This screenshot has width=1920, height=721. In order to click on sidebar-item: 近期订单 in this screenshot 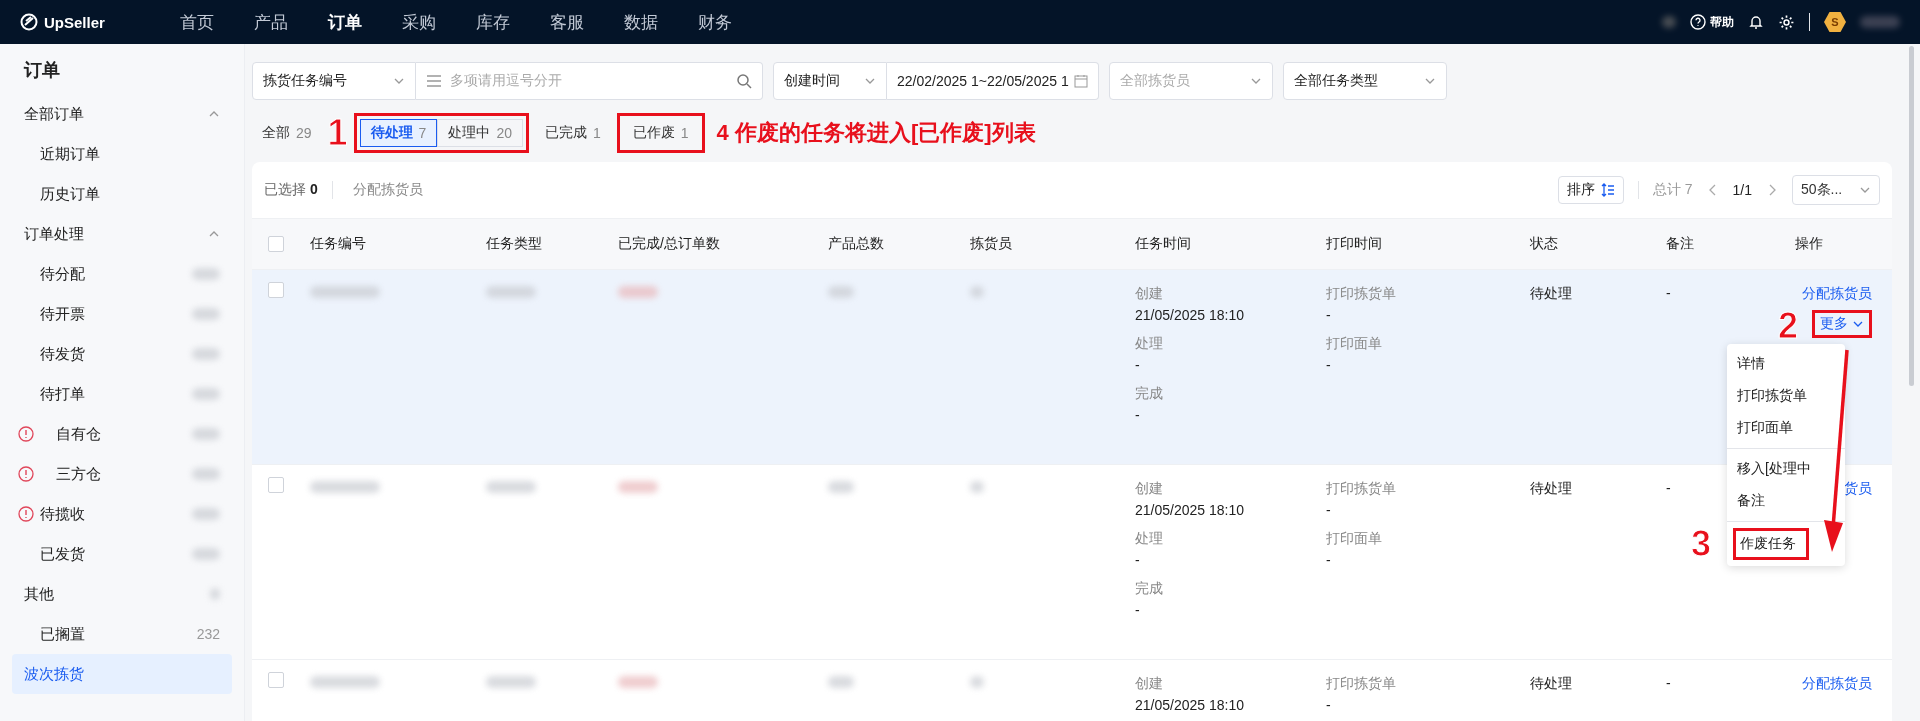, I will do `click(122, 154)`.